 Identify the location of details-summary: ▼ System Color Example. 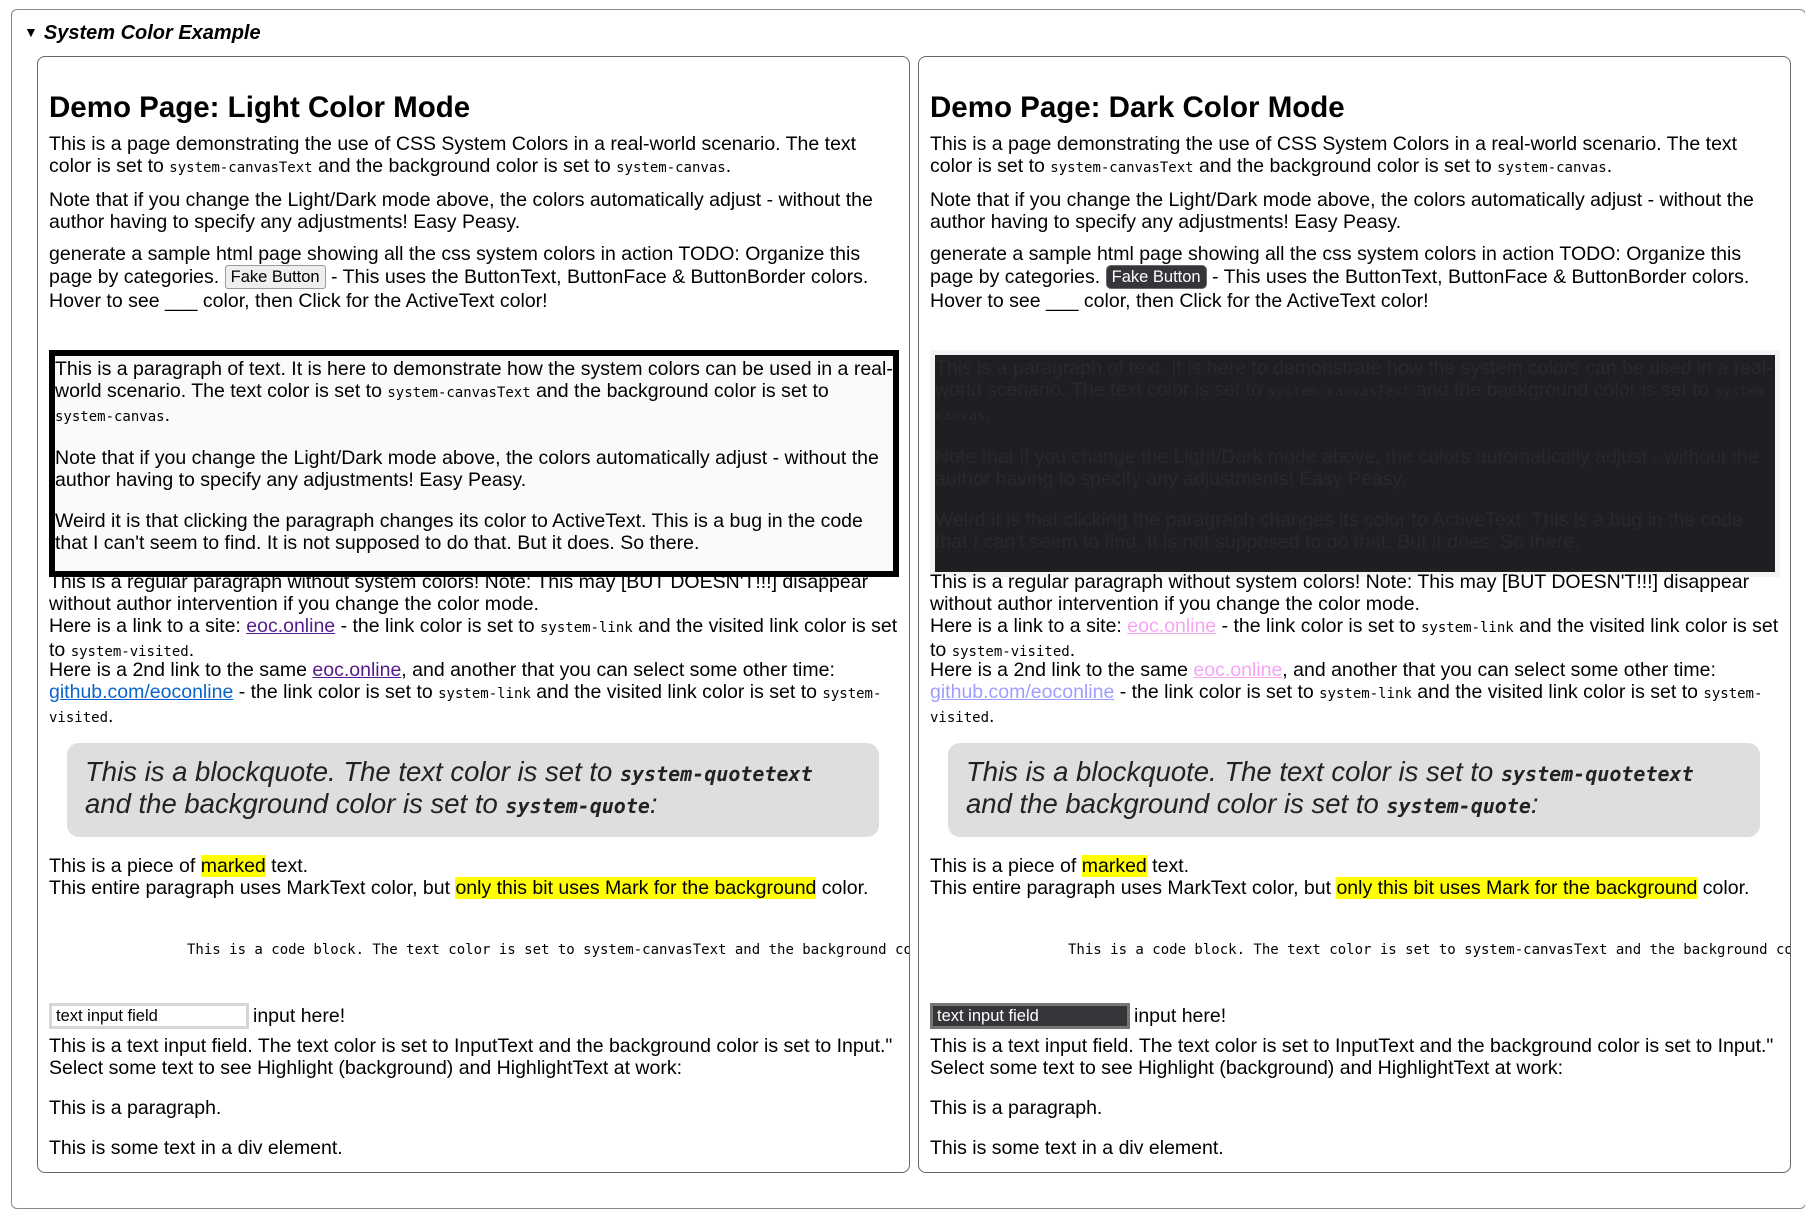
(142, 33).